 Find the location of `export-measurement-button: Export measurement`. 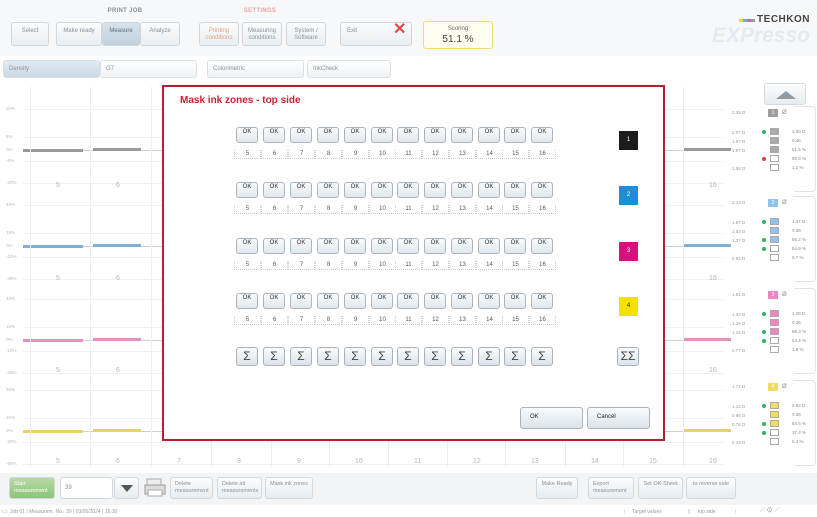

export-measurement-button: Export measurement is located at coordinates (611, 488).